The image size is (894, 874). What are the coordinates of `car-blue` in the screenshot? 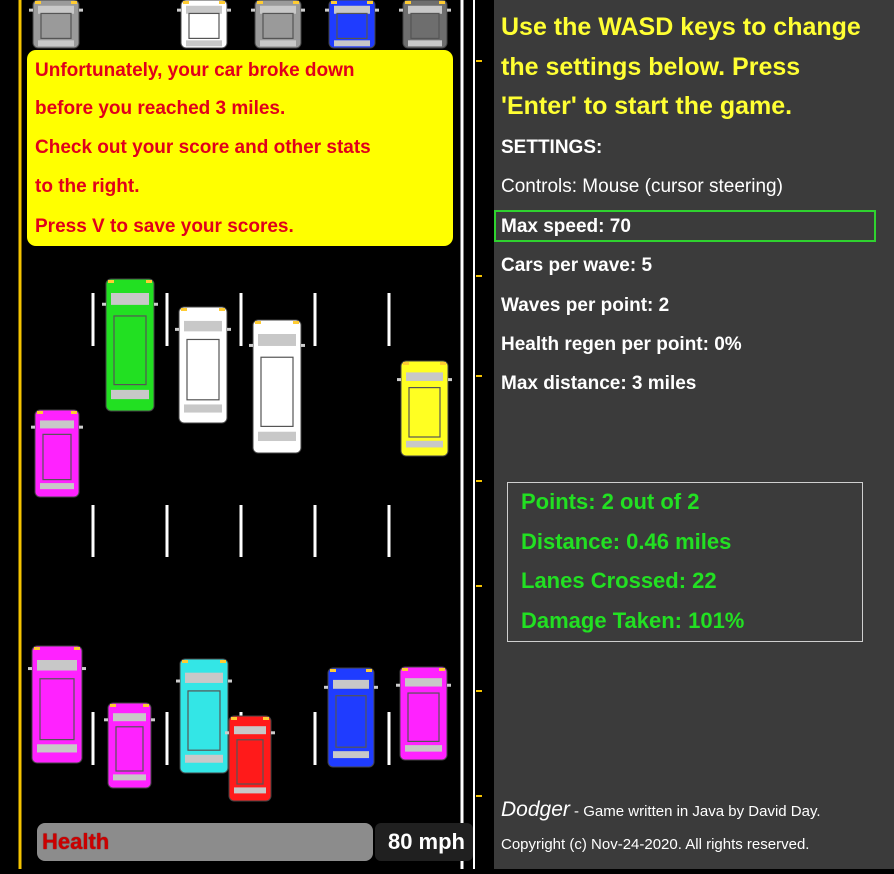 It's located at (351, 717).